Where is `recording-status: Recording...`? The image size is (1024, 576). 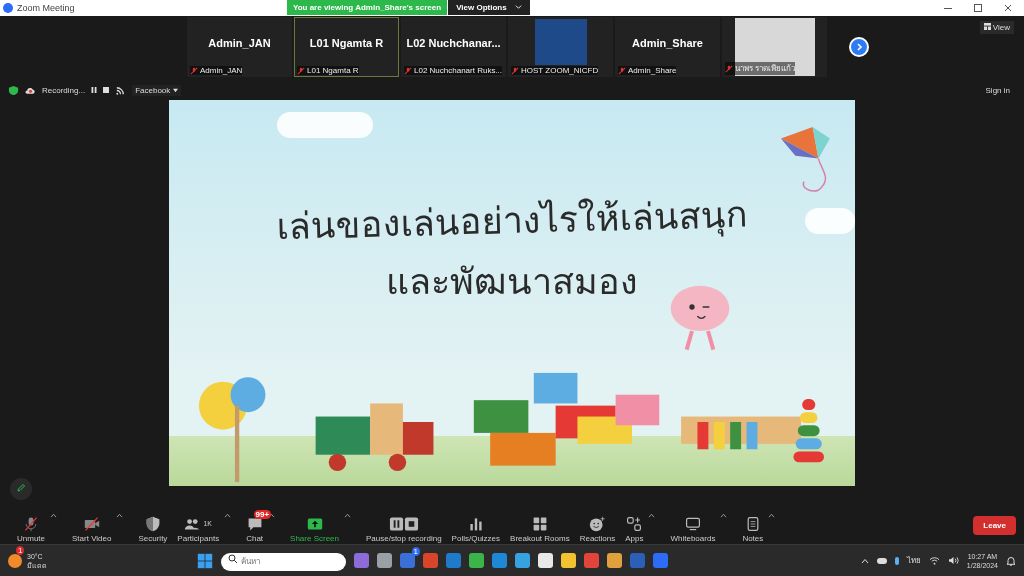
recording-status: Recording... is located at coordinates (64, 90).